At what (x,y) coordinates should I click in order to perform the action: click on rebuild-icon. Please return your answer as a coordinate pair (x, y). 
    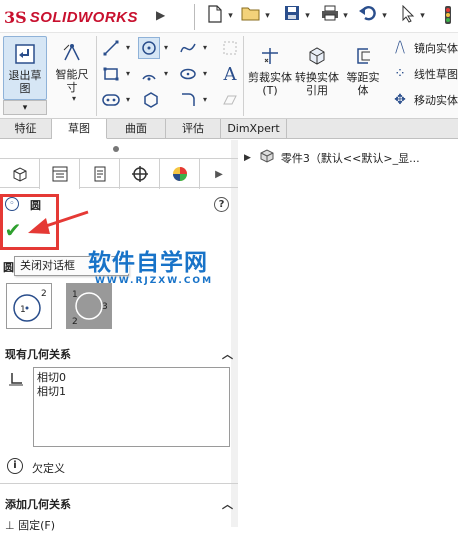
    Looking at the image, I should click on (447, 16).